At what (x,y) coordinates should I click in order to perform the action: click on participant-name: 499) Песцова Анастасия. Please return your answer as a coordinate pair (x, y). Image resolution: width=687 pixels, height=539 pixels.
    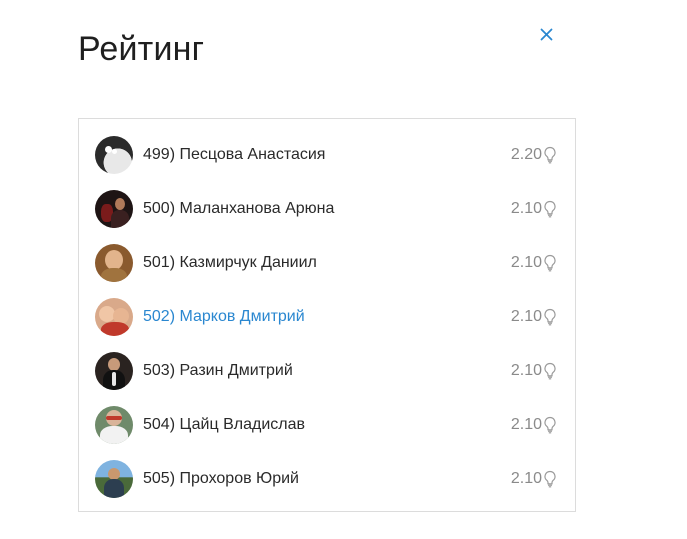
    Looking at the image, I should click on (234, 154).